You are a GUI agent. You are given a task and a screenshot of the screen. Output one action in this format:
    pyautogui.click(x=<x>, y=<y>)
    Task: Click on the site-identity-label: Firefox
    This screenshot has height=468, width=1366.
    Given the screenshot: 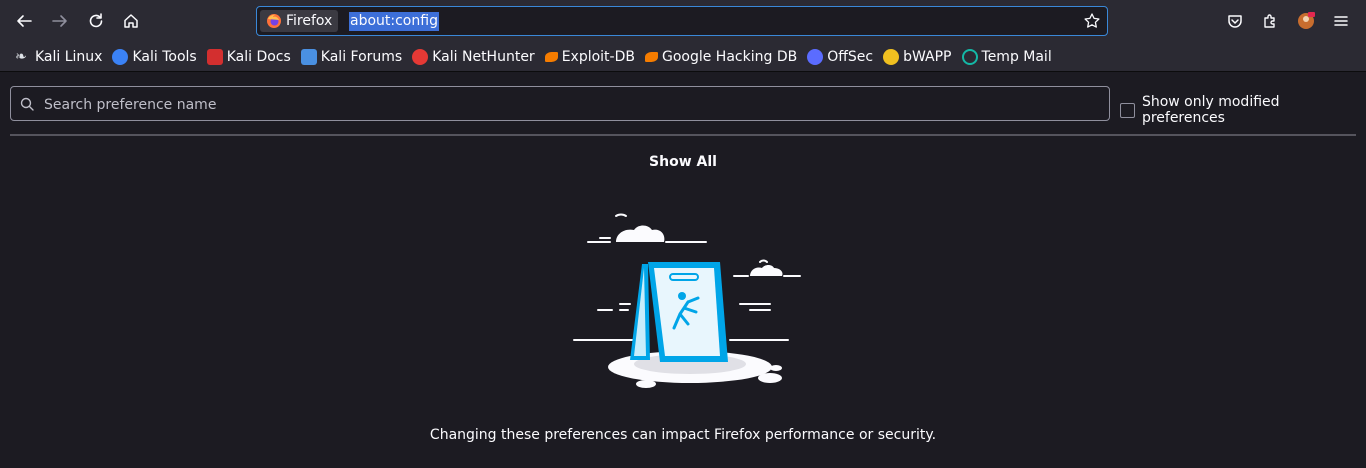 What is the action you would take?
    pyautogui.click(x=309, y=21)
    